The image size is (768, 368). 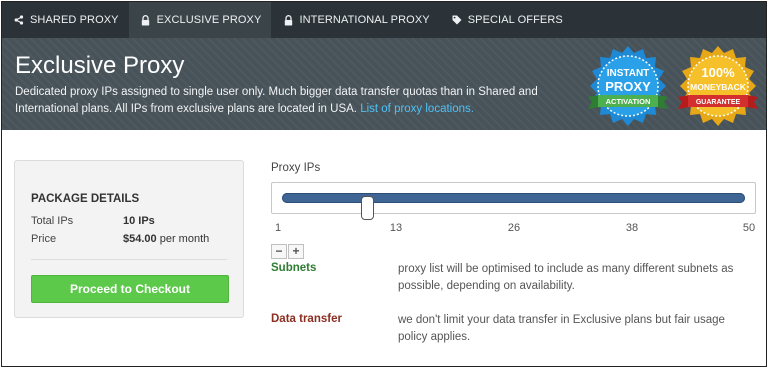 I want to click on badge-ribbon: GUARANTEE, so click(x=718, y=102).